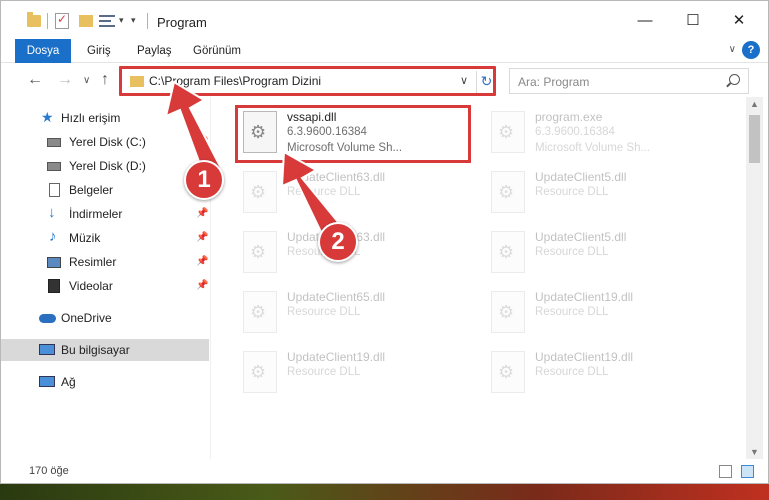  Describe the element at coordinates (54, 262) in the screenshot. I see `pictures-icon` at that location.